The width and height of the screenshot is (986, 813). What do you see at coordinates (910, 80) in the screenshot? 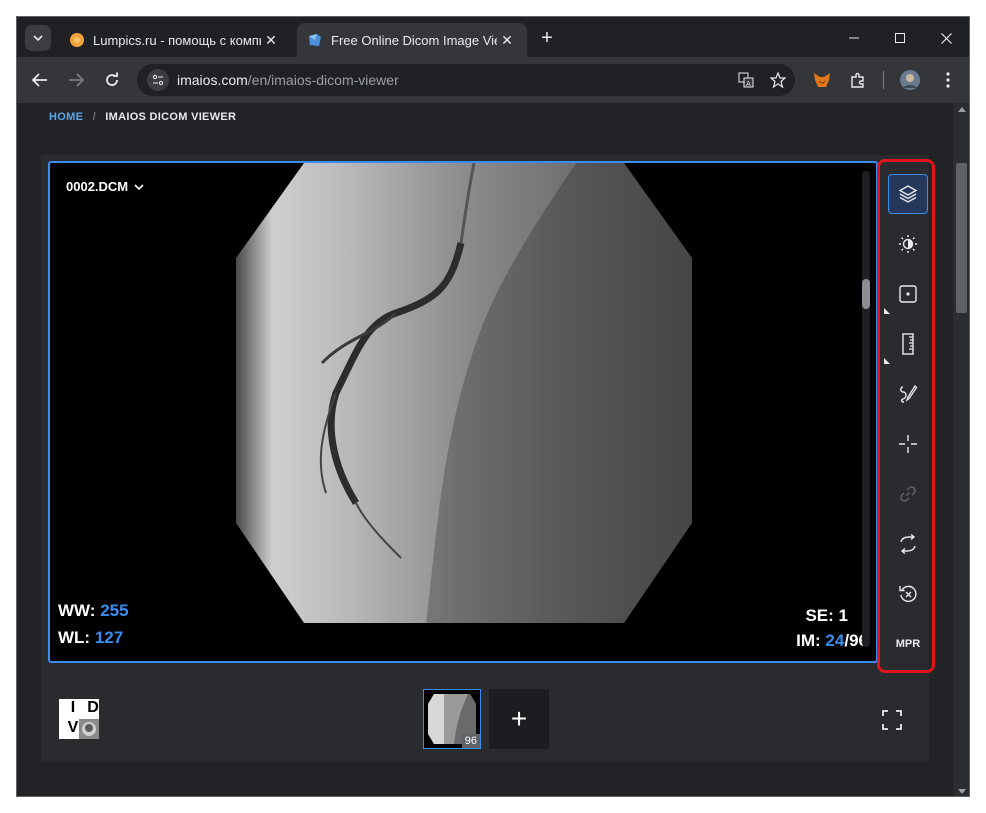
I see `profile-avatar` at bounding box center [910, 80].